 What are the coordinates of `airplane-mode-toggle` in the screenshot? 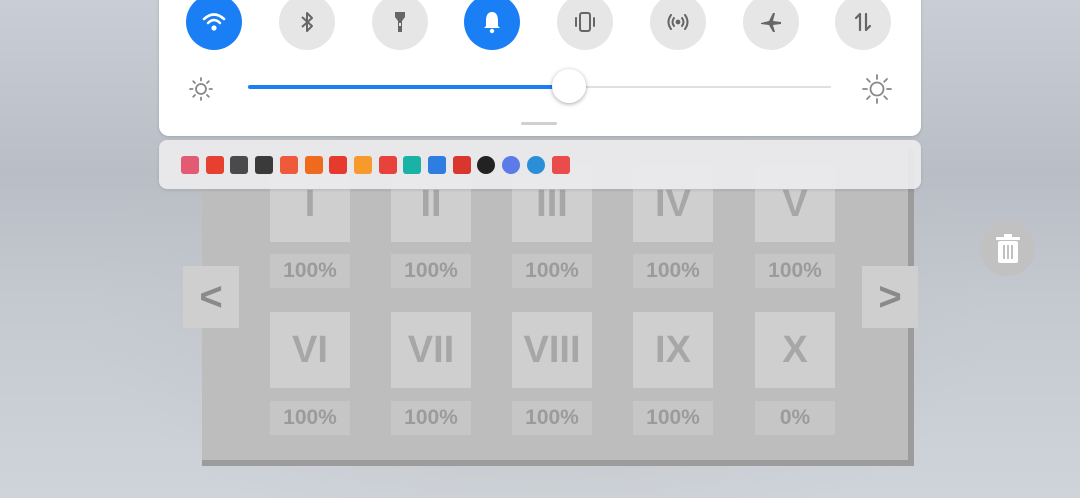 It's located at (771, 25).